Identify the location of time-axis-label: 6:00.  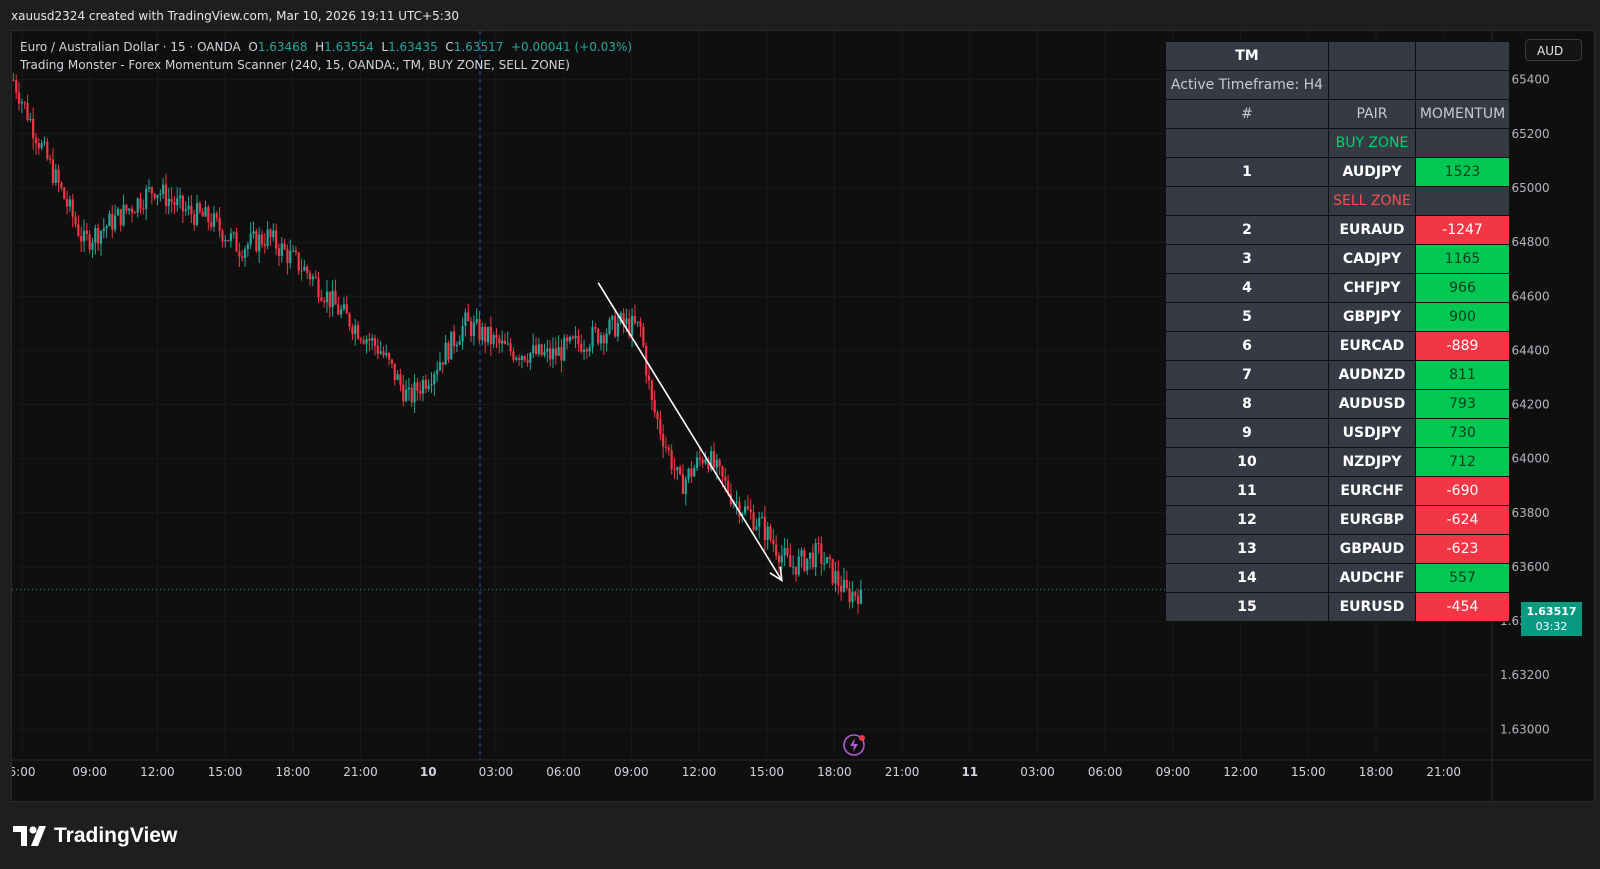
(23, 772).